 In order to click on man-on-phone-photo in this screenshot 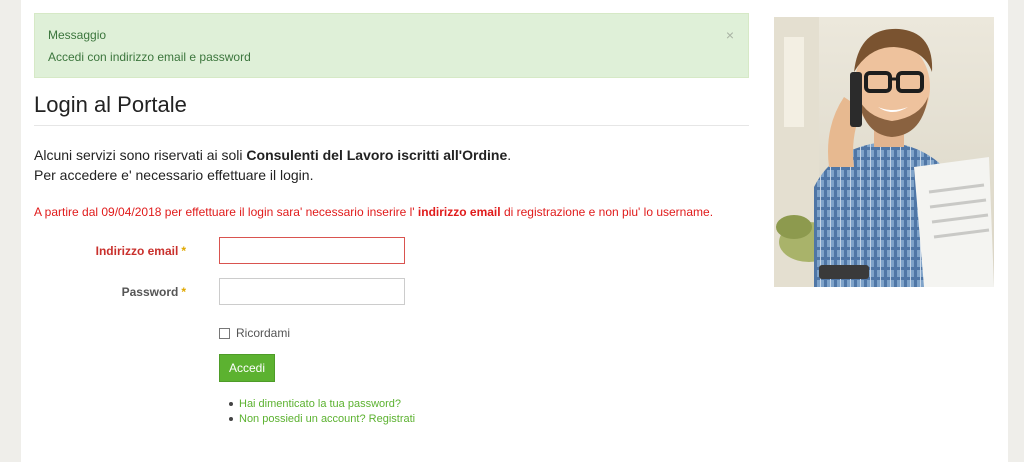, I will do `click(884, 152)`.